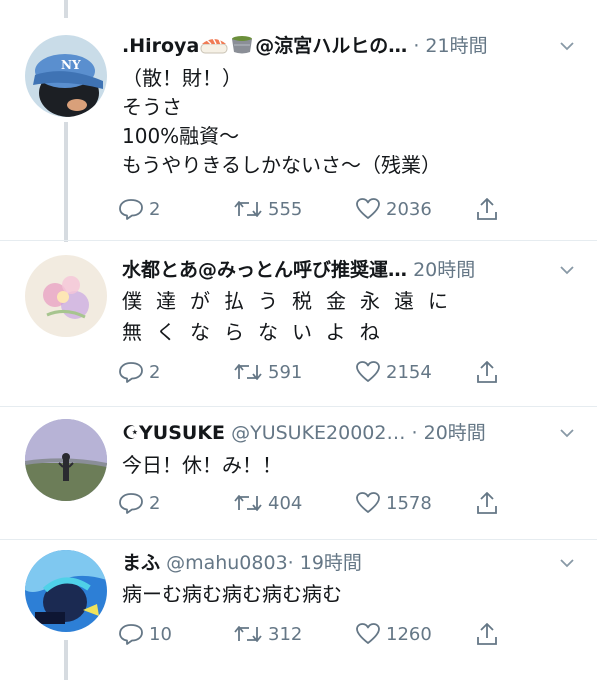 The width and height of the screenshot is (597, 680). What do you see at coordinates (214, 47) in the screenshot?
I see `sushi-icon` at bounding box center [214, 47].